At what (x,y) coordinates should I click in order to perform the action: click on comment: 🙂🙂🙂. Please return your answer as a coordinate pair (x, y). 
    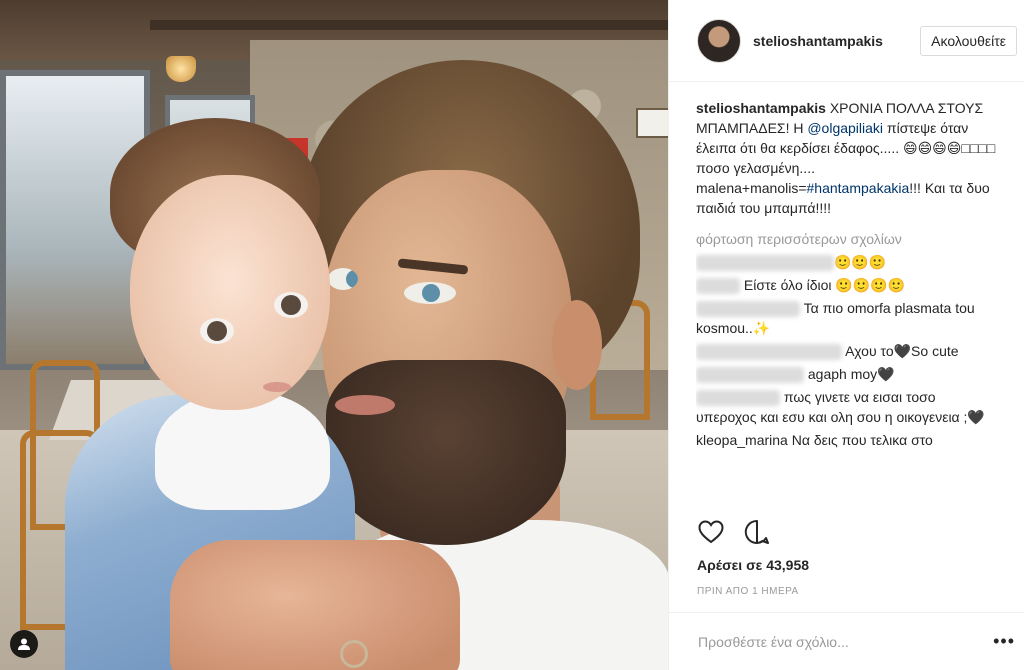
    Looking at the image, I should click on (846, 262).